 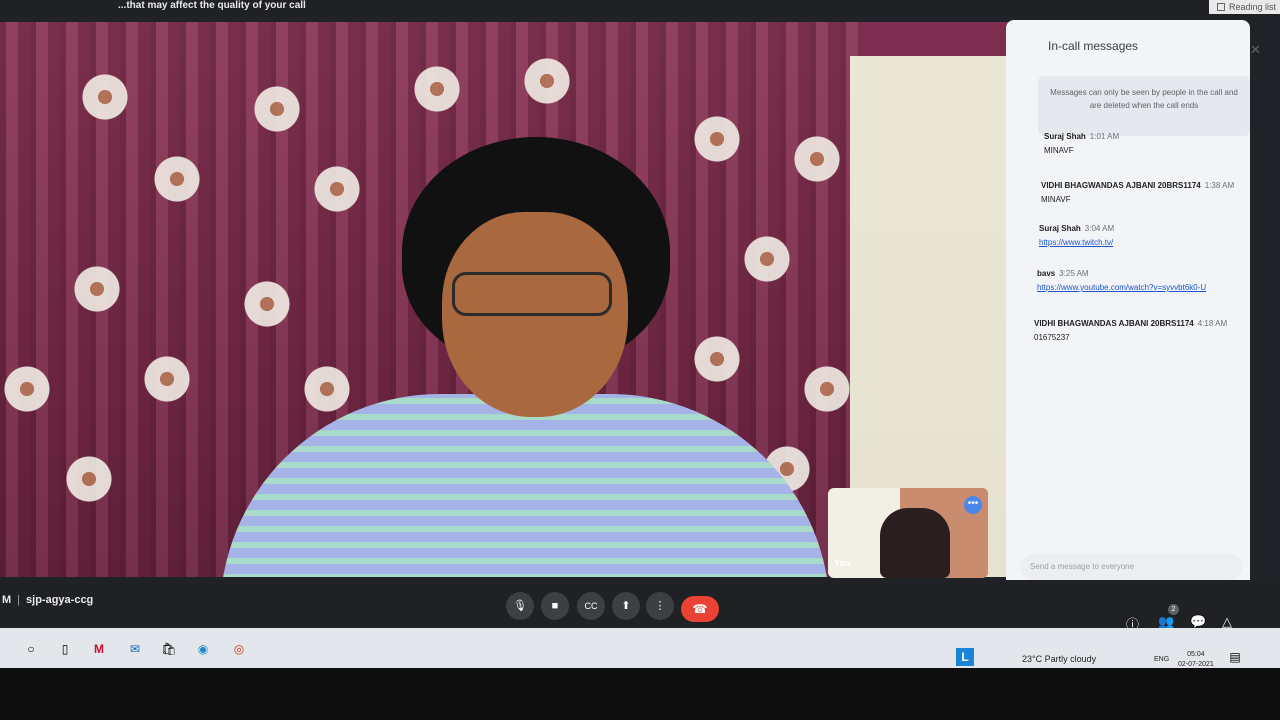 What do you see at coordinates (135, 649) in the screenshot?
I see `mail-icon: ✉` at bounding box center [135, 649].